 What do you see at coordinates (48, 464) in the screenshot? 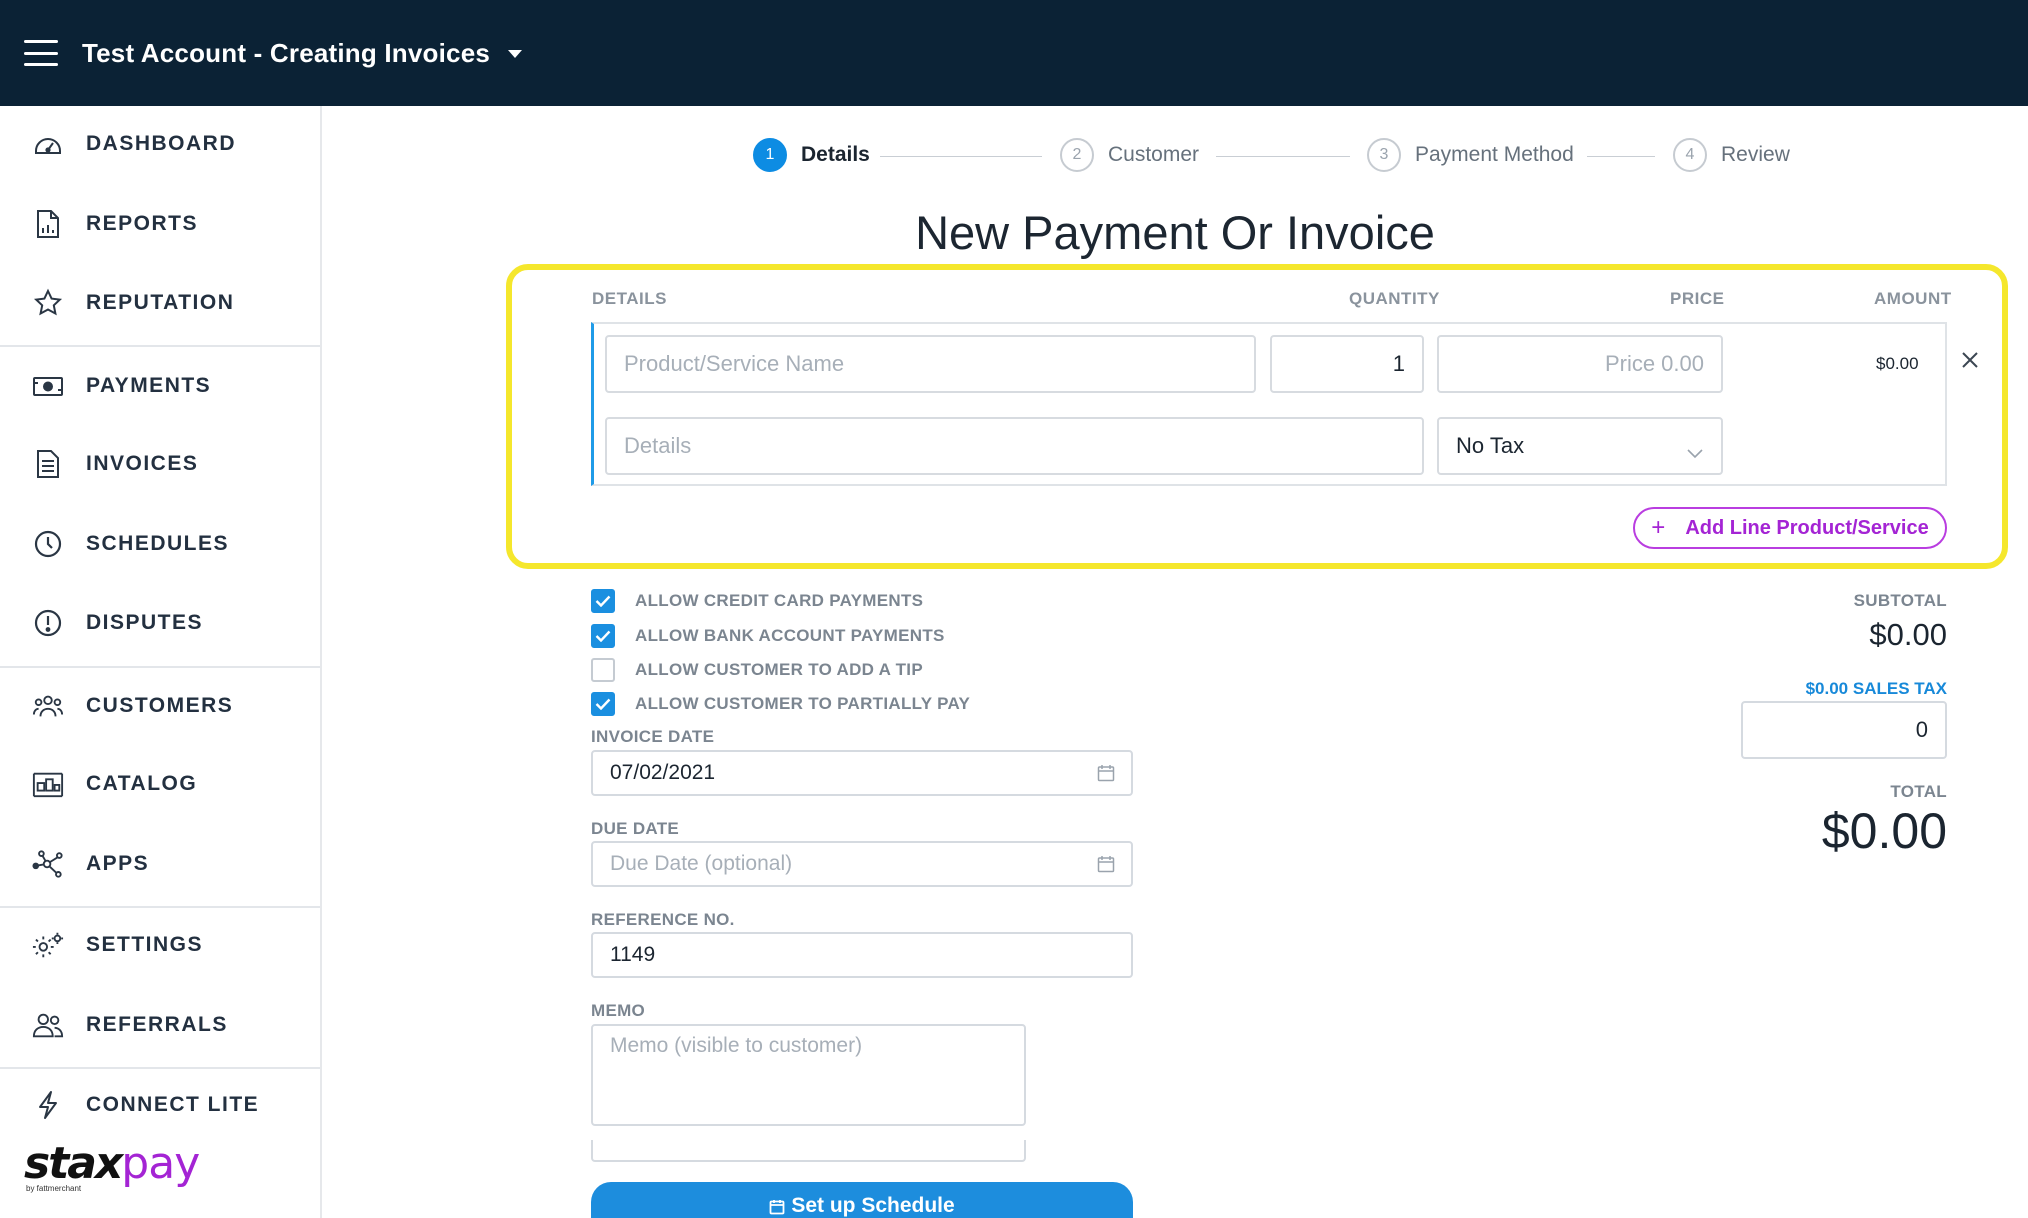
I see `invoice-icon` at bounding box center [48, 464].